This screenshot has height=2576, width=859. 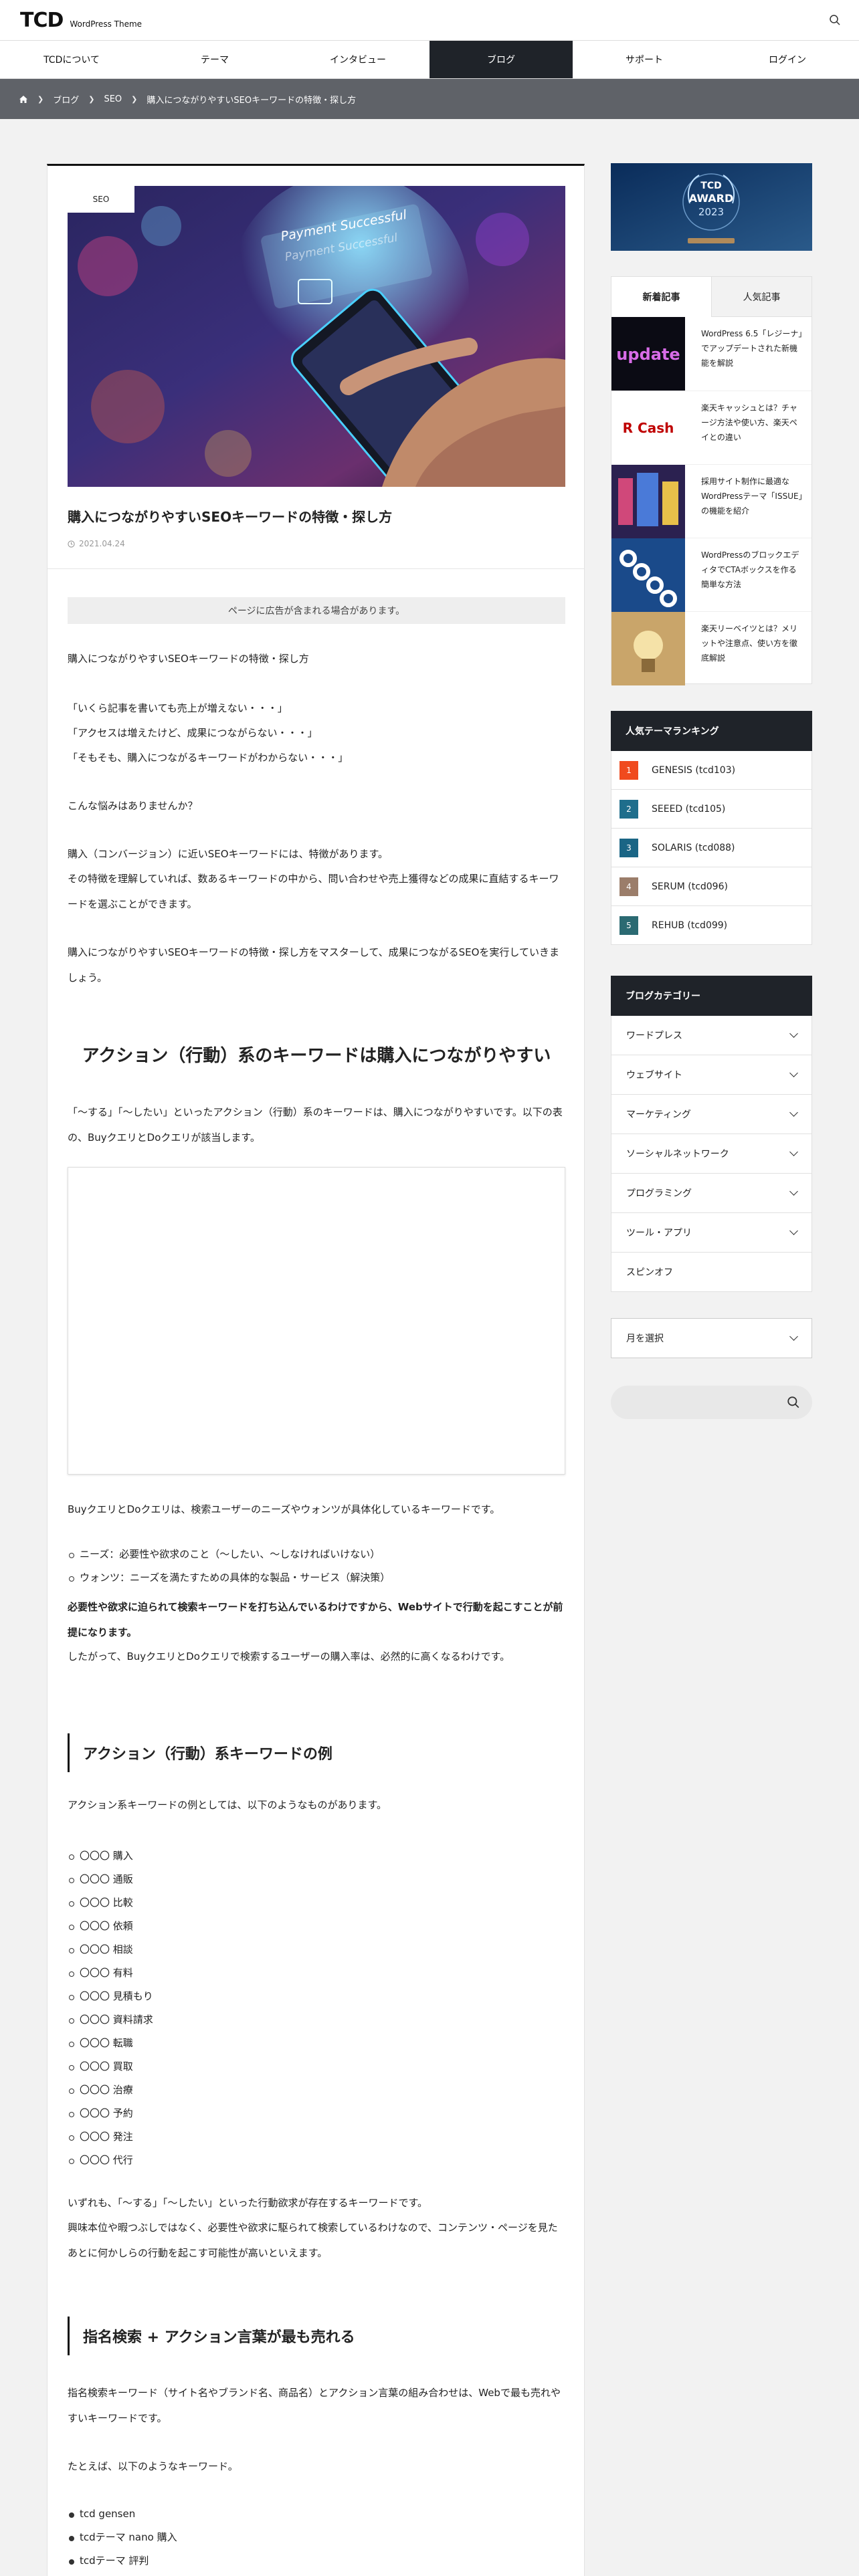 I want to click on breadcrumb: ❯ ブログ ❯ SEO ❯ 購入につながりやすいSEOキーワードの特徴・探し方, so click(x=429, y=99).